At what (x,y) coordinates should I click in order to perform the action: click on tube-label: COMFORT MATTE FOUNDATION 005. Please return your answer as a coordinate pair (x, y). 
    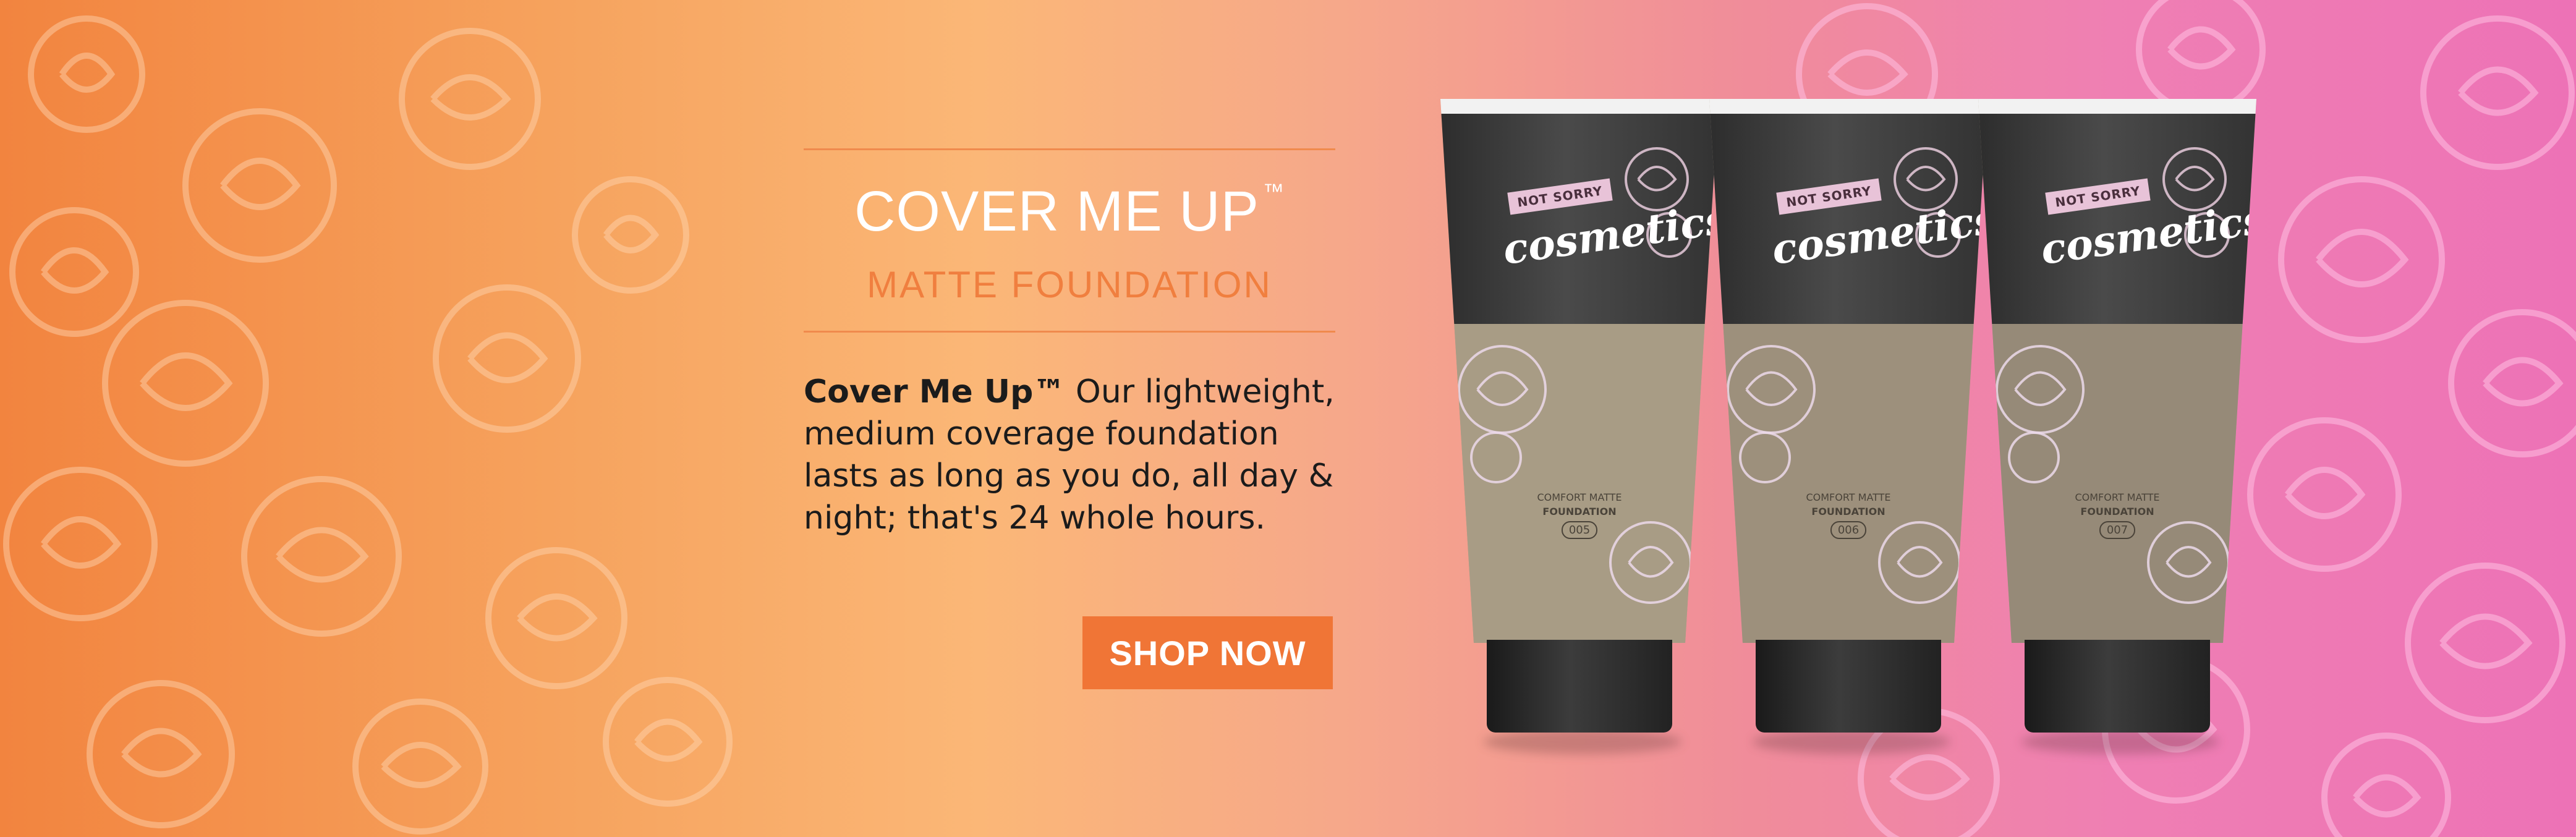
    Looking at the image, I should click on (1579, 515).